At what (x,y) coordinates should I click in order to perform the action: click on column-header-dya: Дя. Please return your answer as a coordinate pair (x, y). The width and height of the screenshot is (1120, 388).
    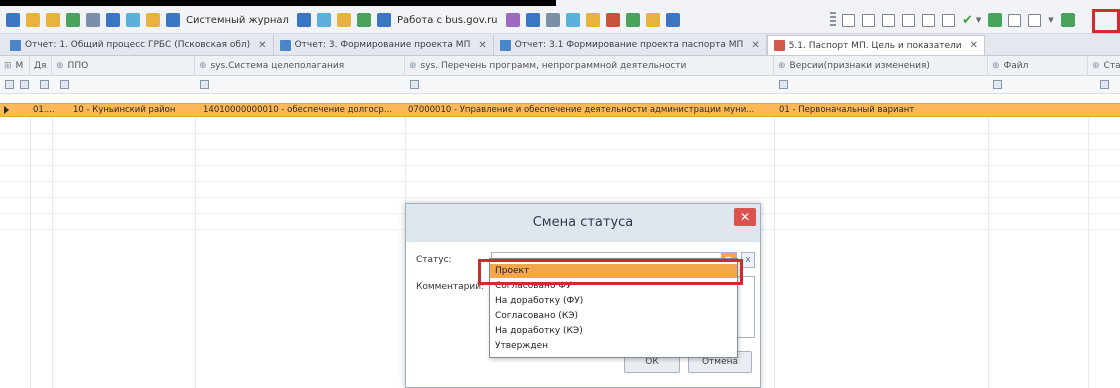
    Looking at the image, I should click on (41, 66).